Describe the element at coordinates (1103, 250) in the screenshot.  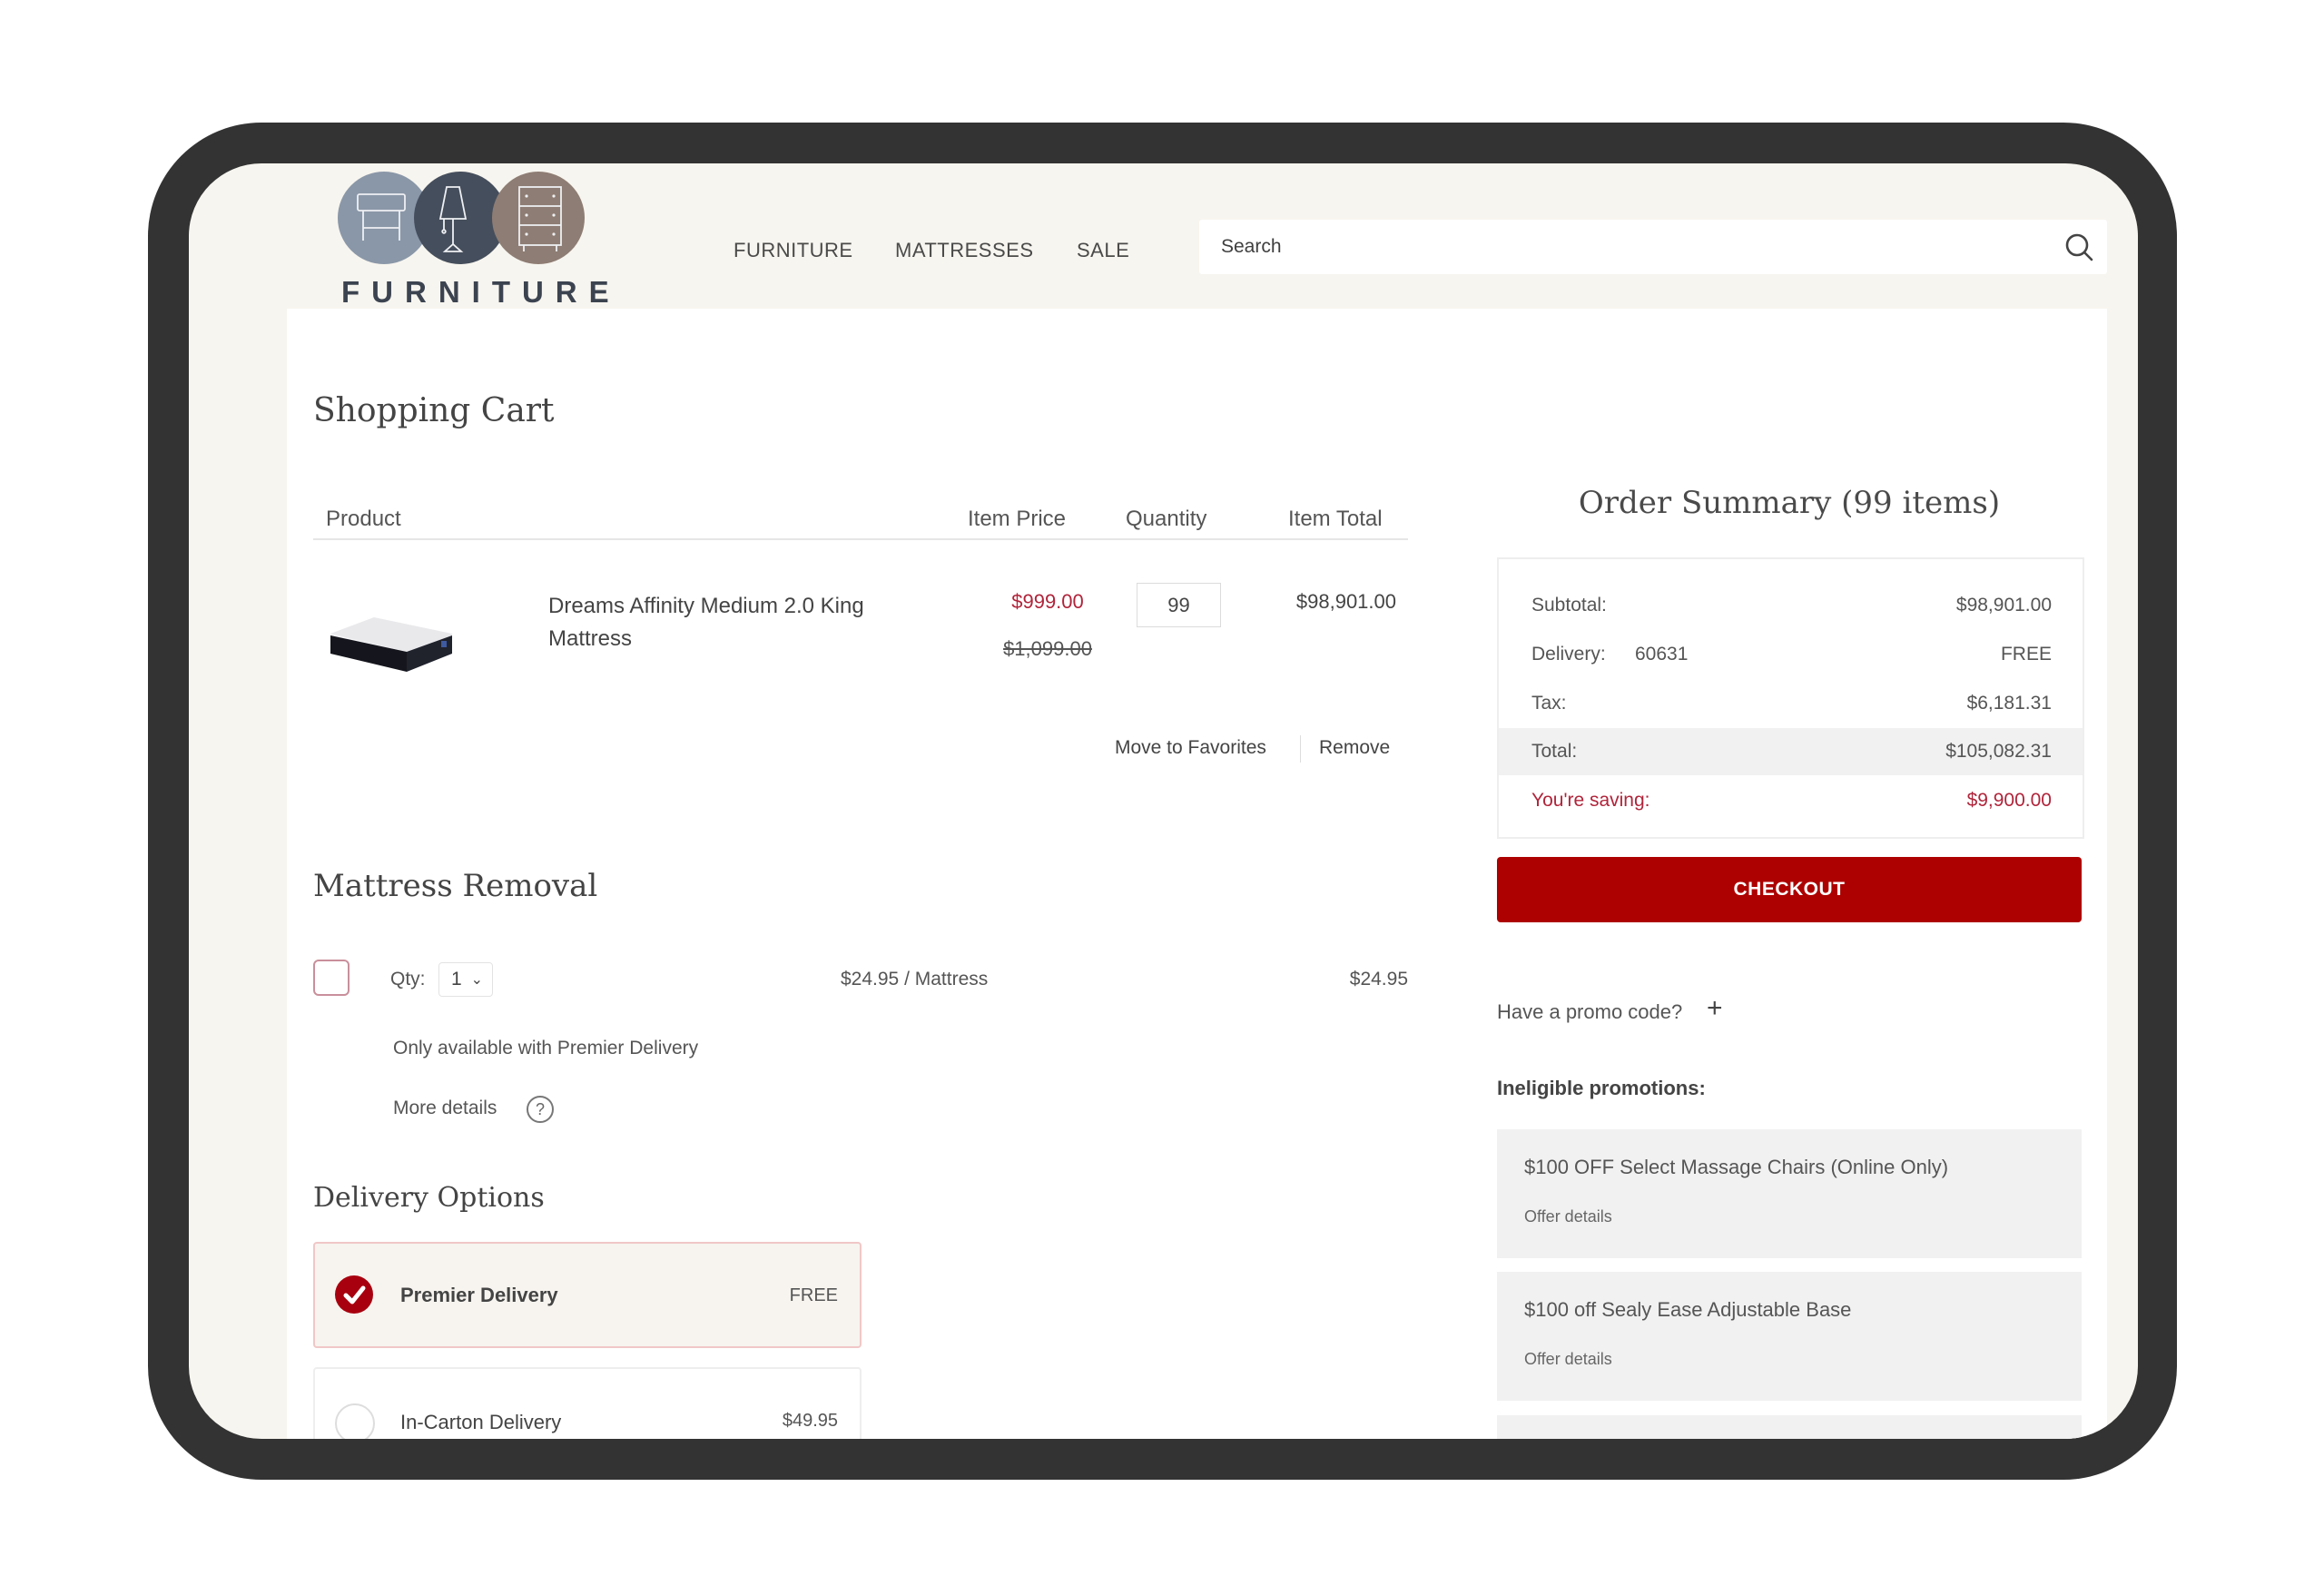
I see `nav-sale: SALE` at that location.